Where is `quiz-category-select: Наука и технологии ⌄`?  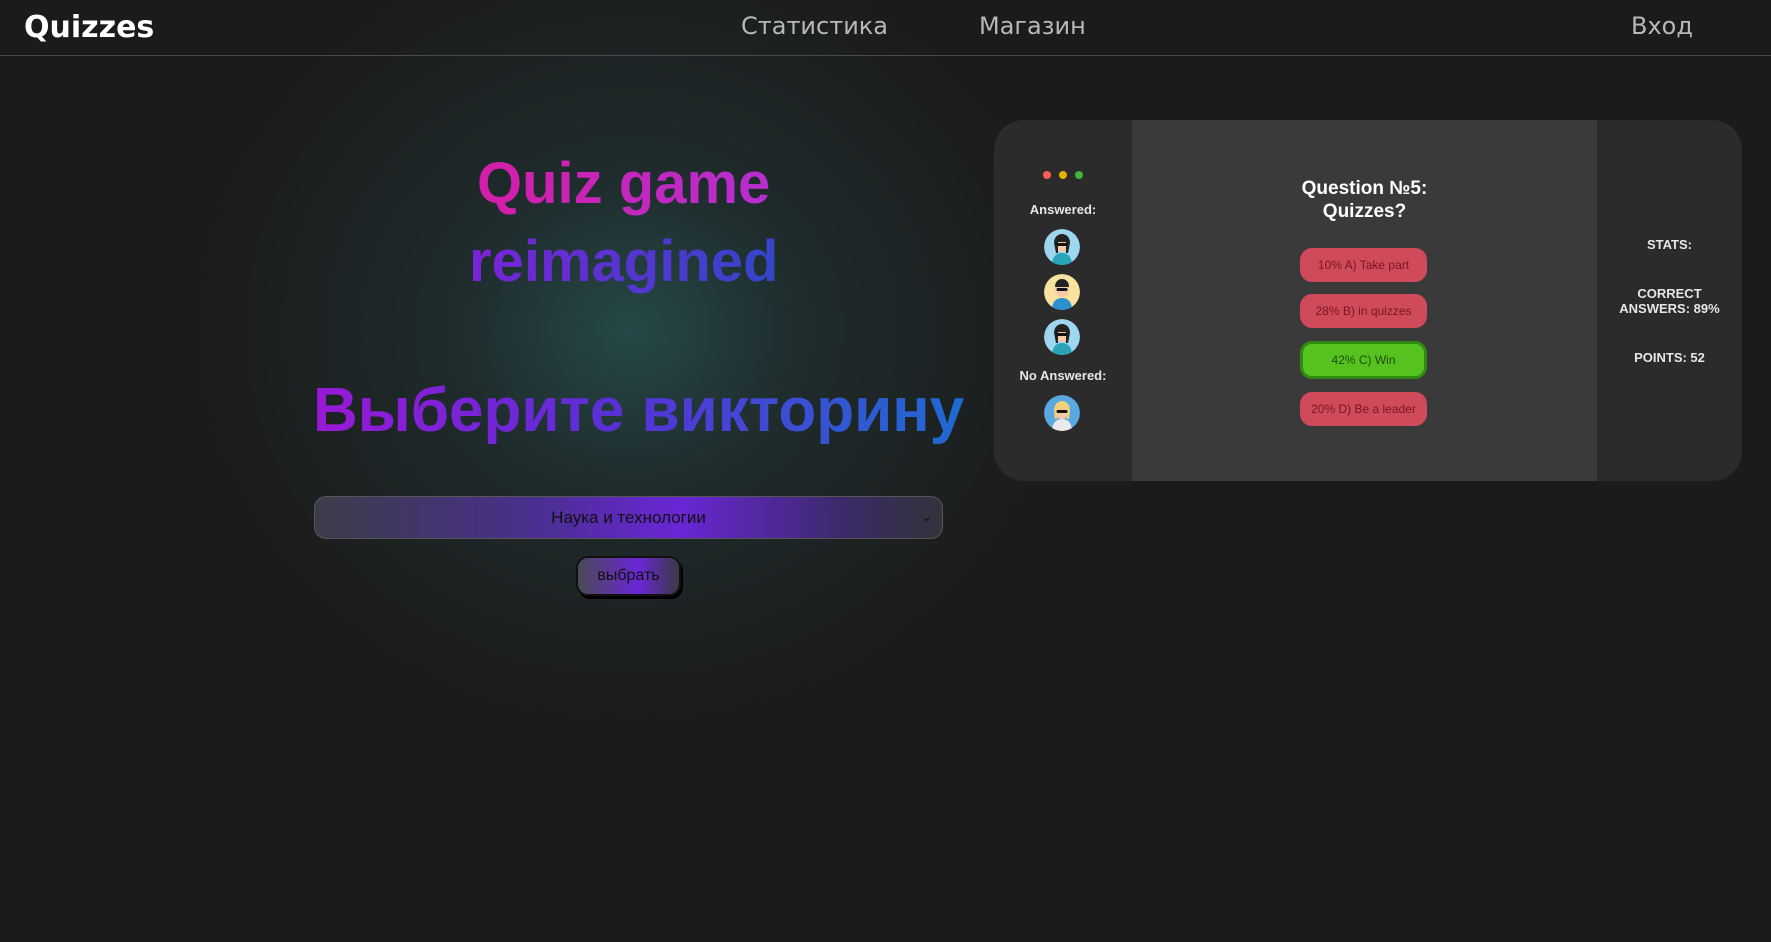 quiz-category-select: Наука и технологии ⌄ is located at coordinates (628, 517).